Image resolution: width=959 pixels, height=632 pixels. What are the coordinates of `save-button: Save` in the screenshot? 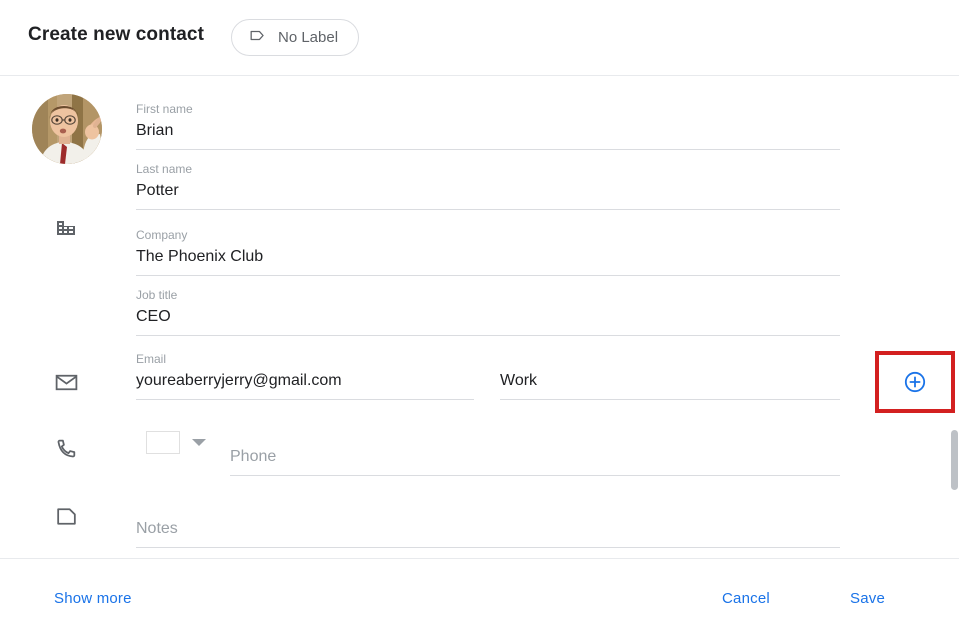 It's located at (867, 598).